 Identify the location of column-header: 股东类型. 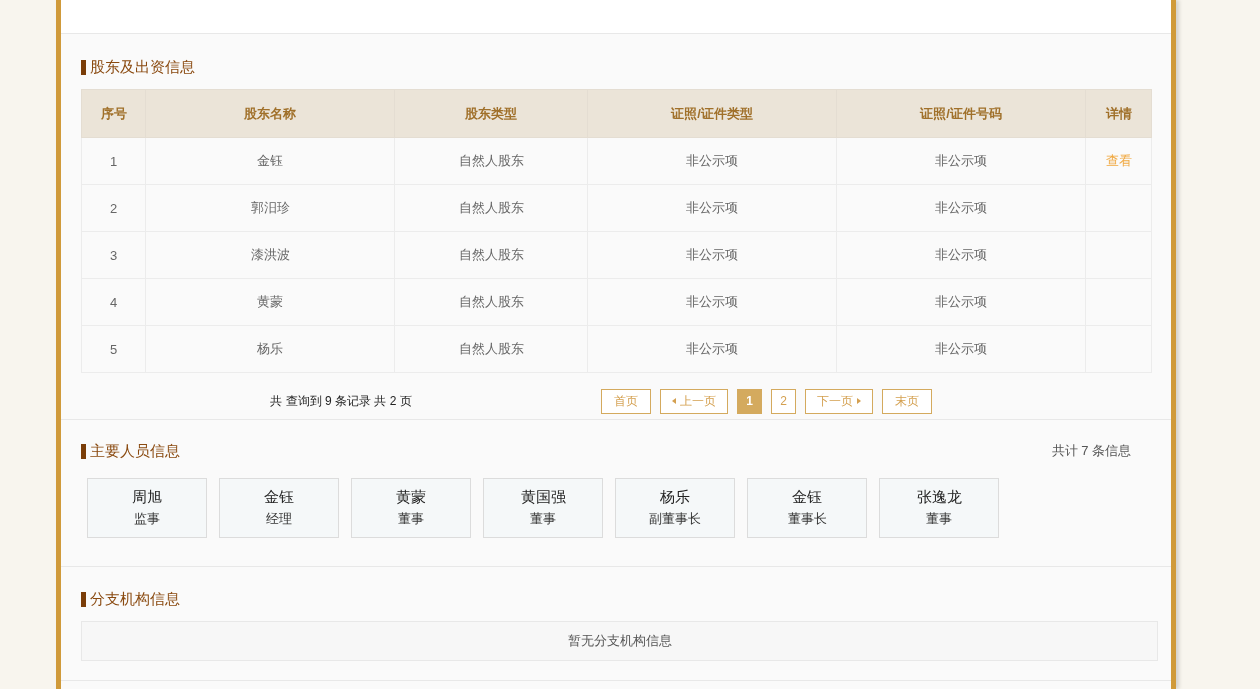
(491, 113).